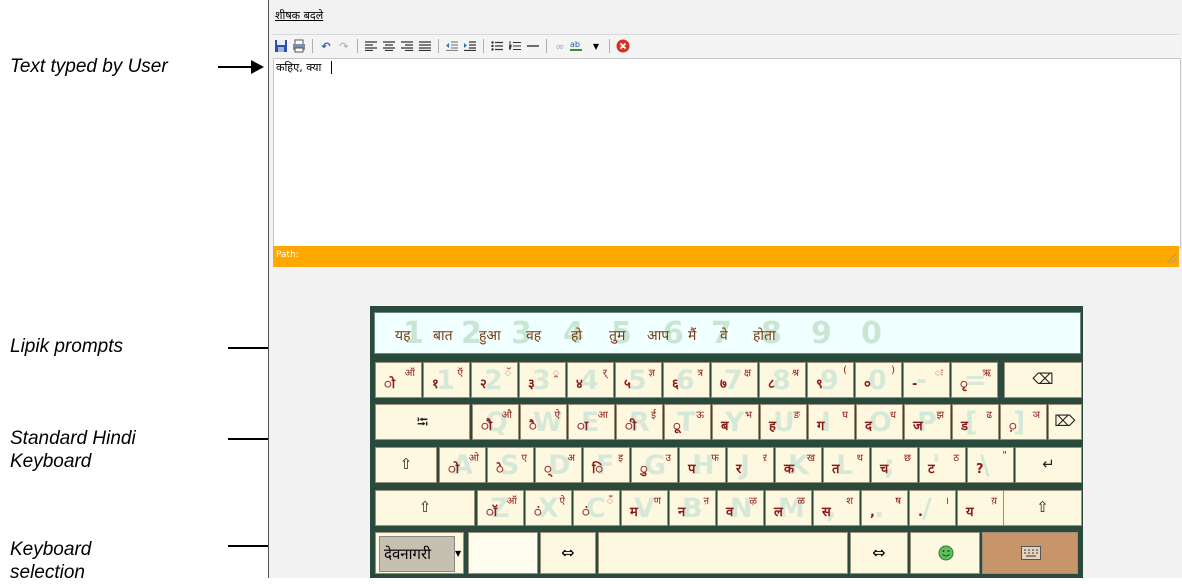  What do you see at coordinates (51, 549) in the screenshot?
I see `annotation-keyboard-selection-1: Keyboard` at bounding box center [51, 549].